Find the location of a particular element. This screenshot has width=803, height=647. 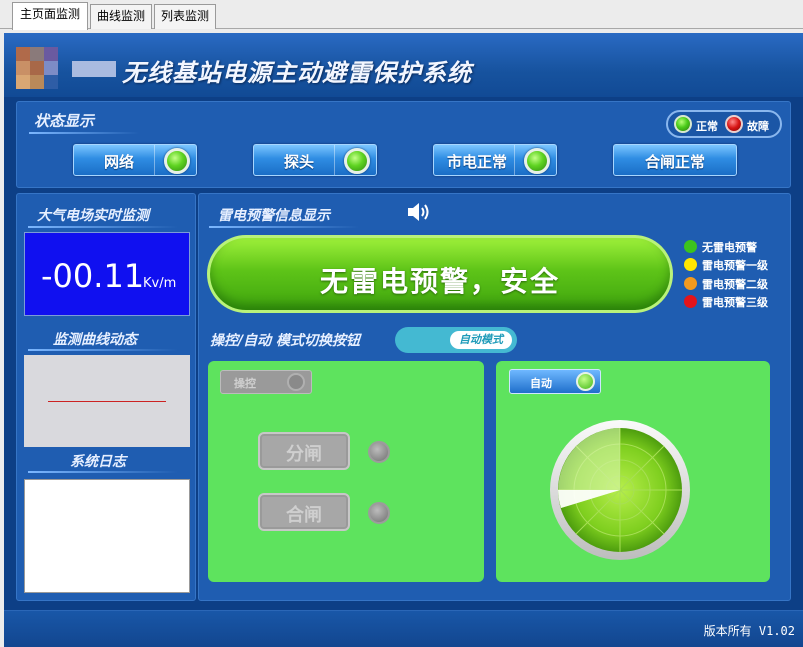

open-switch-label: 分闸 is located at coordinates (304, 454).